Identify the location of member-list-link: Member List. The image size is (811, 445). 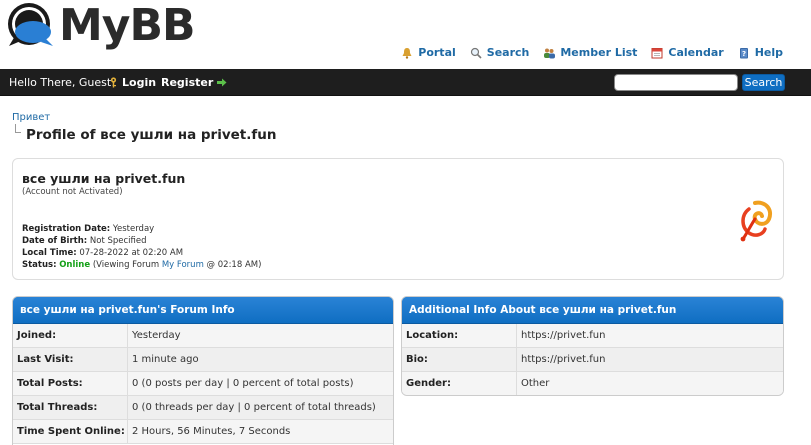
(590, 52).